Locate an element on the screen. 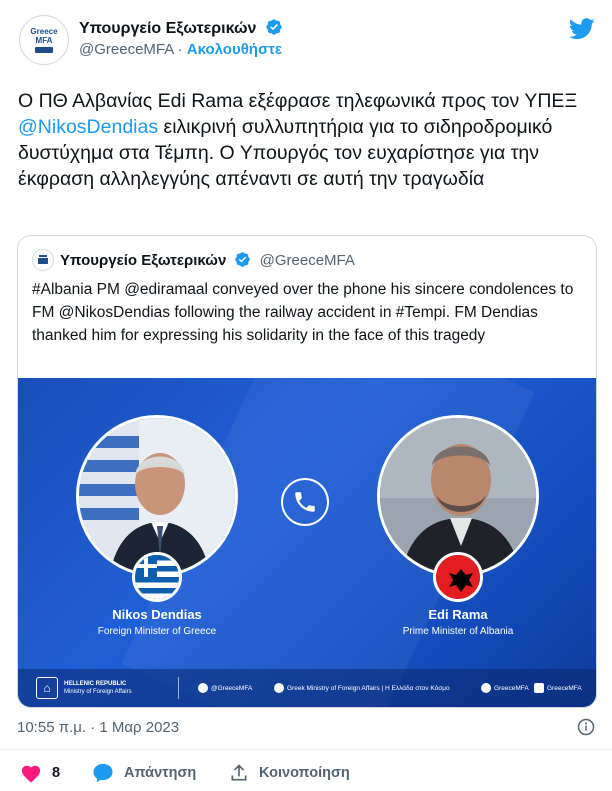  ministry-emblem-icon is located at coordinates (43, 259).